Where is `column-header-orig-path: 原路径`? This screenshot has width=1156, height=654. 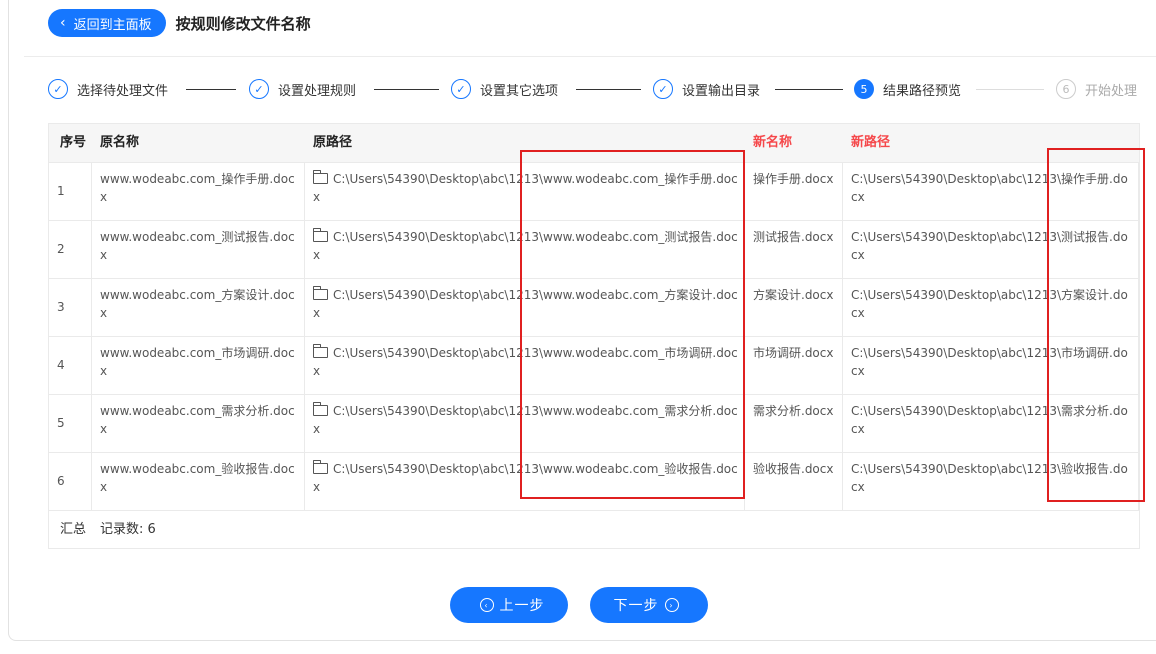 column-header-orig-path: 原路径 is located at coordinates (332, 143).